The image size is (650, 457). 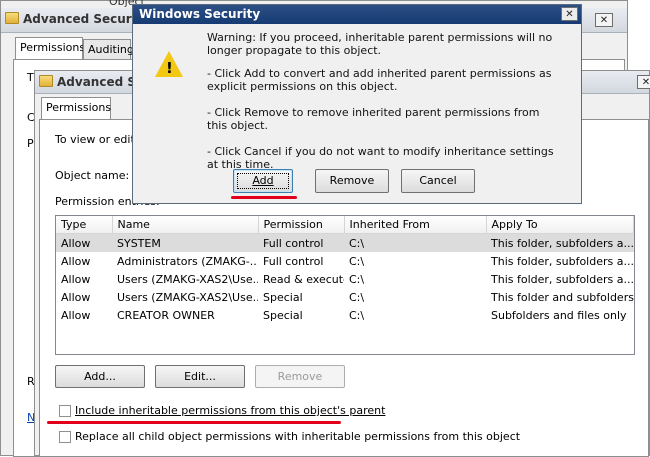 I want to click on include-inheritable-checkbox, so click(x=65, y=411).